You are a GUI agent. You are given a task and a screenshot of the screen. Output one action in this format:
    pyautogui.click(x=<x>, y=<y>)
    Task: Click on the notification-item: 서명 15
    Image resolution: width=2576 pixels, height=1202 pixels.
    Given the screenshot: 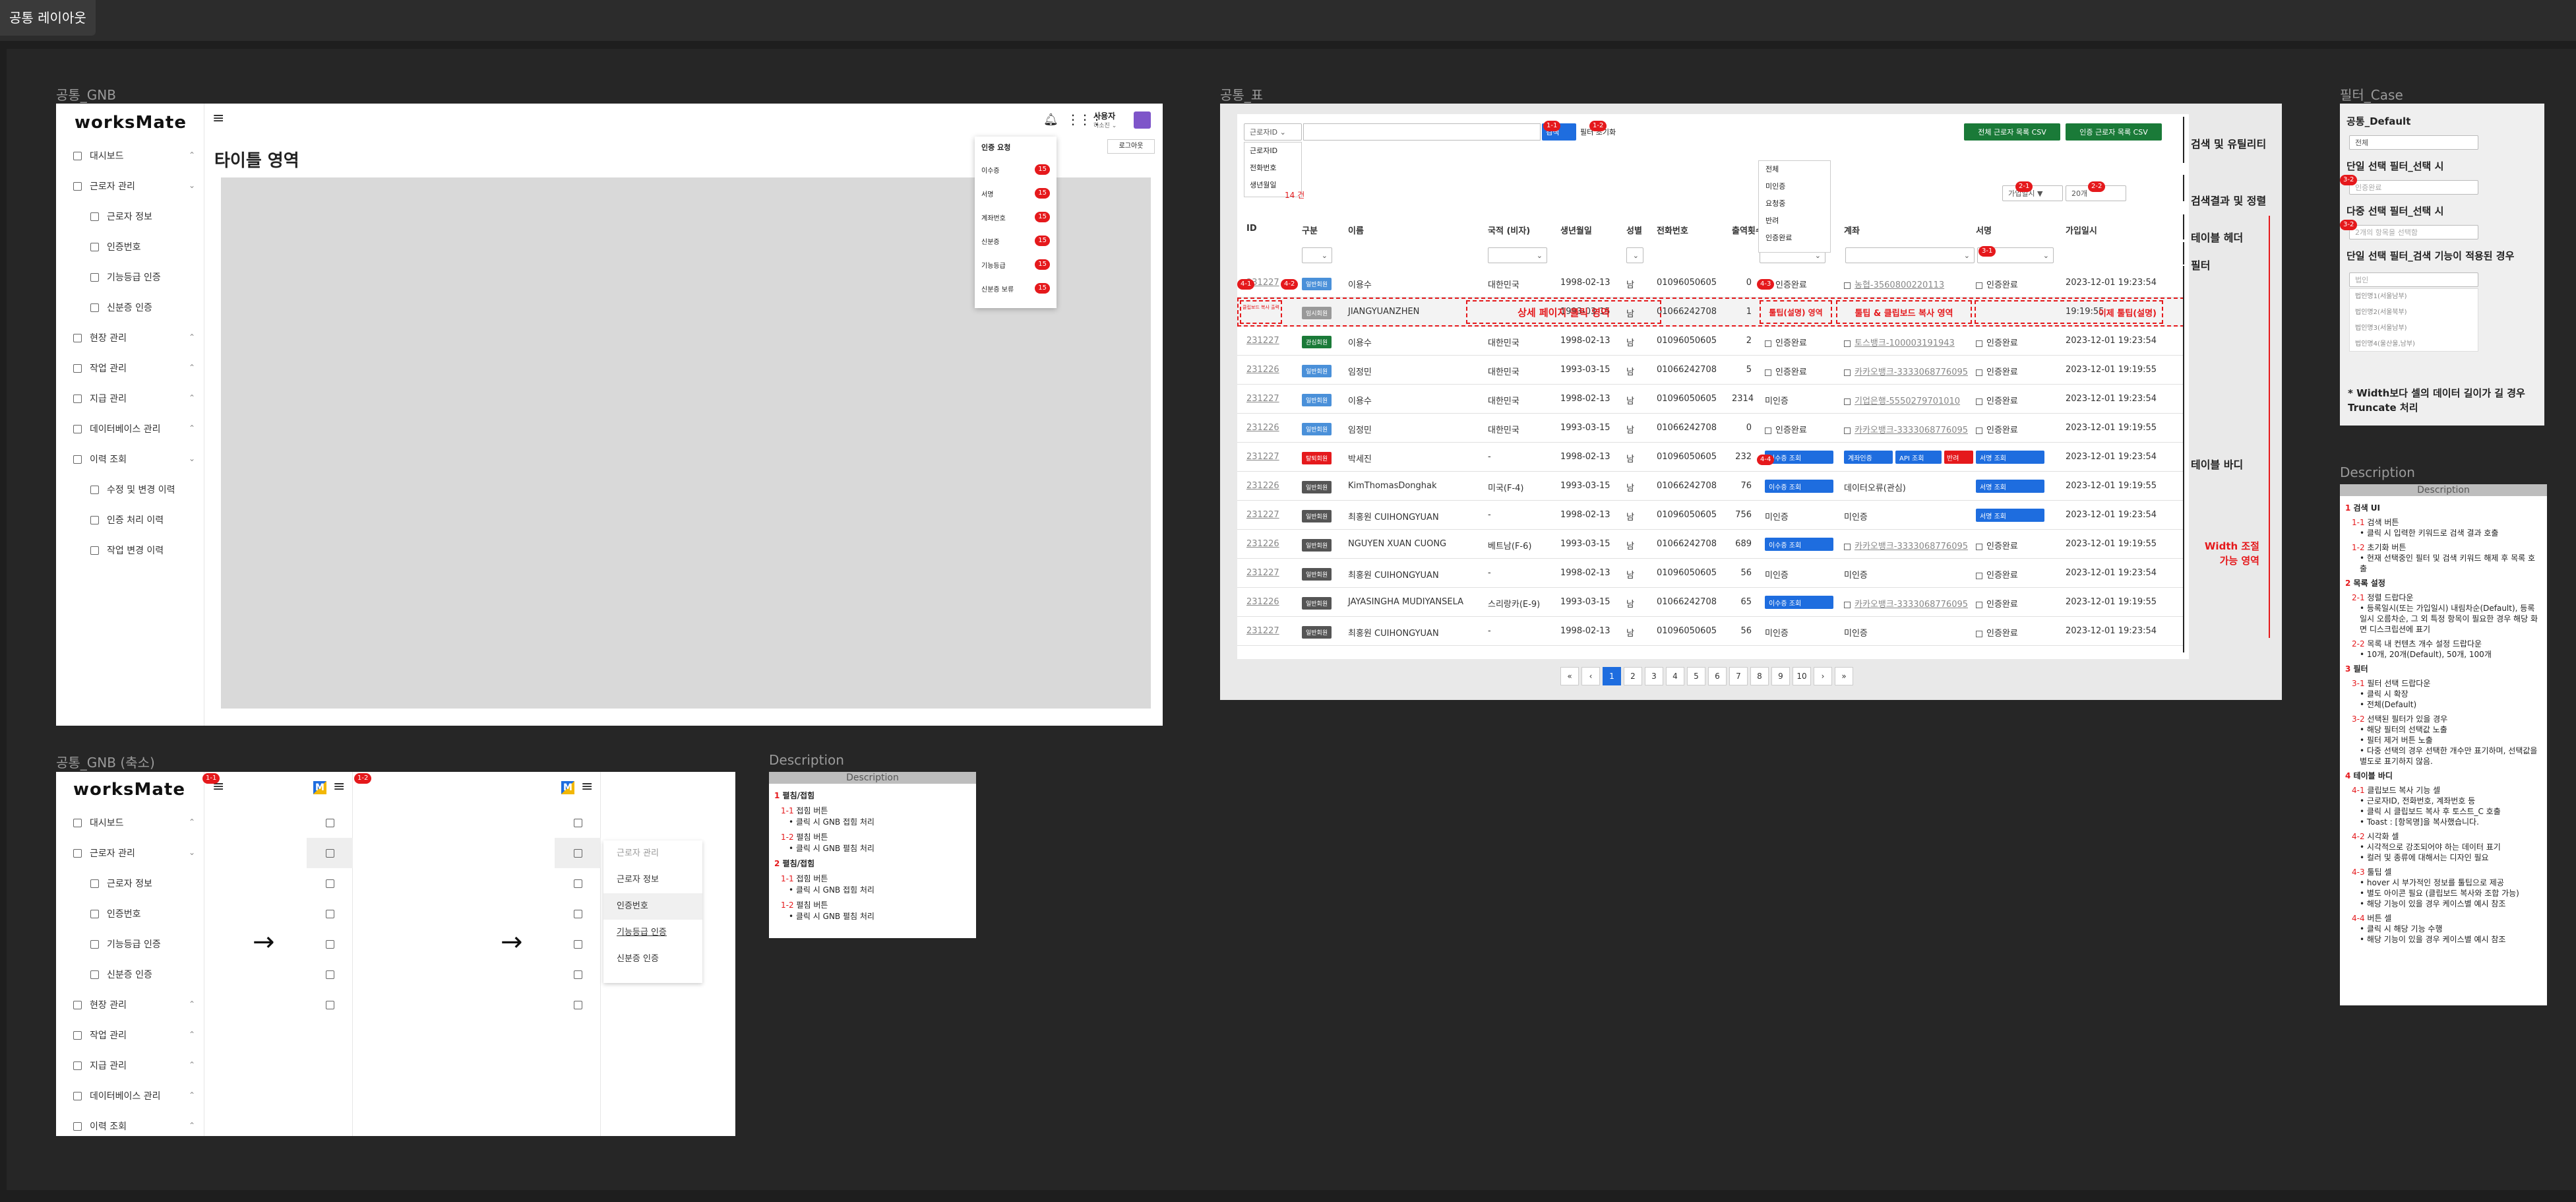 What is the action you would take?
    pyautogui.click(x=1016, y=193)
    